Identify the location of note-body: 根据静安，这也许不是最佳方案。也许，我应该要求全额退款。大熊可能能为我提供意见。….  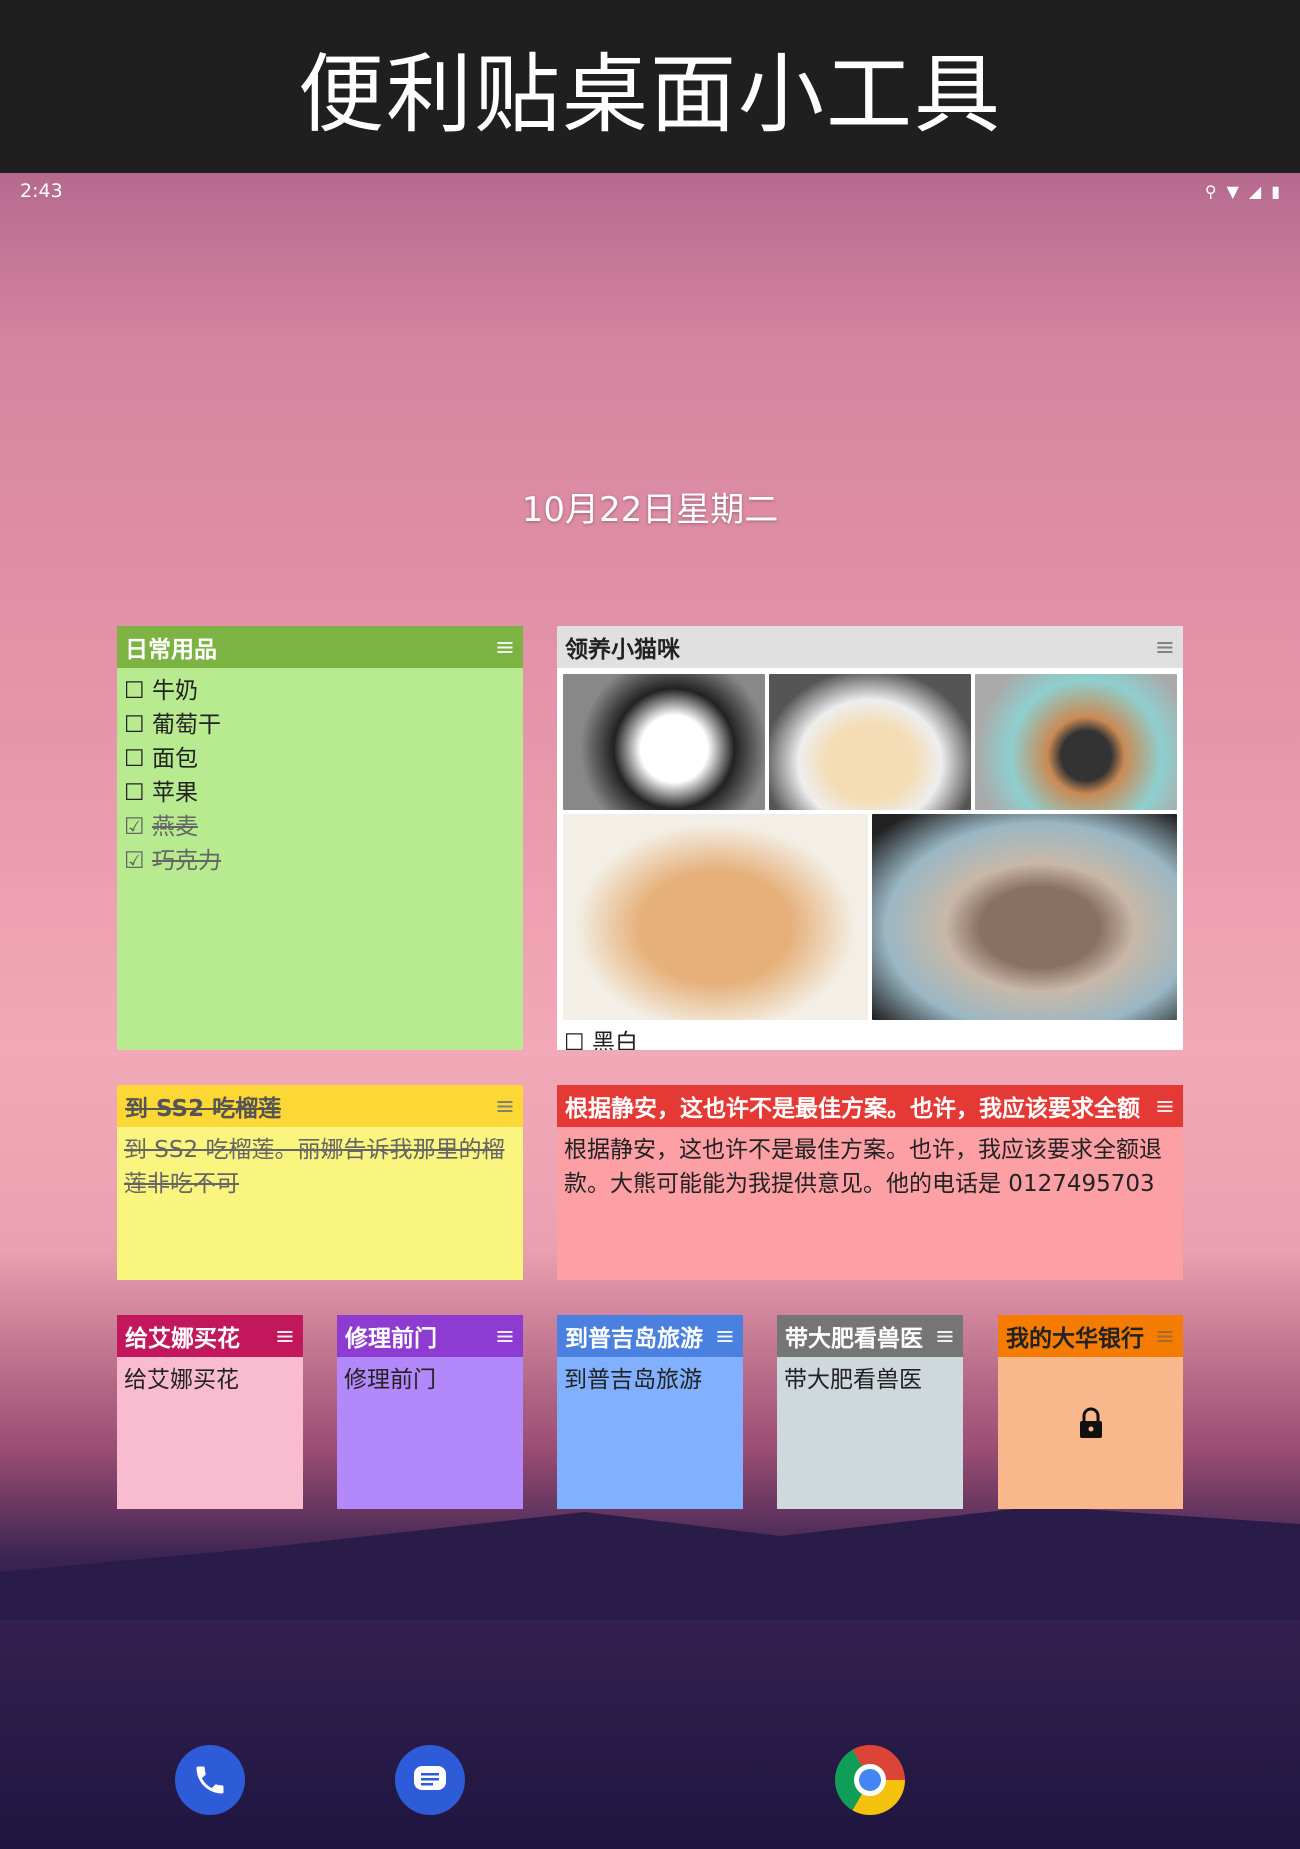
(863, 1167).